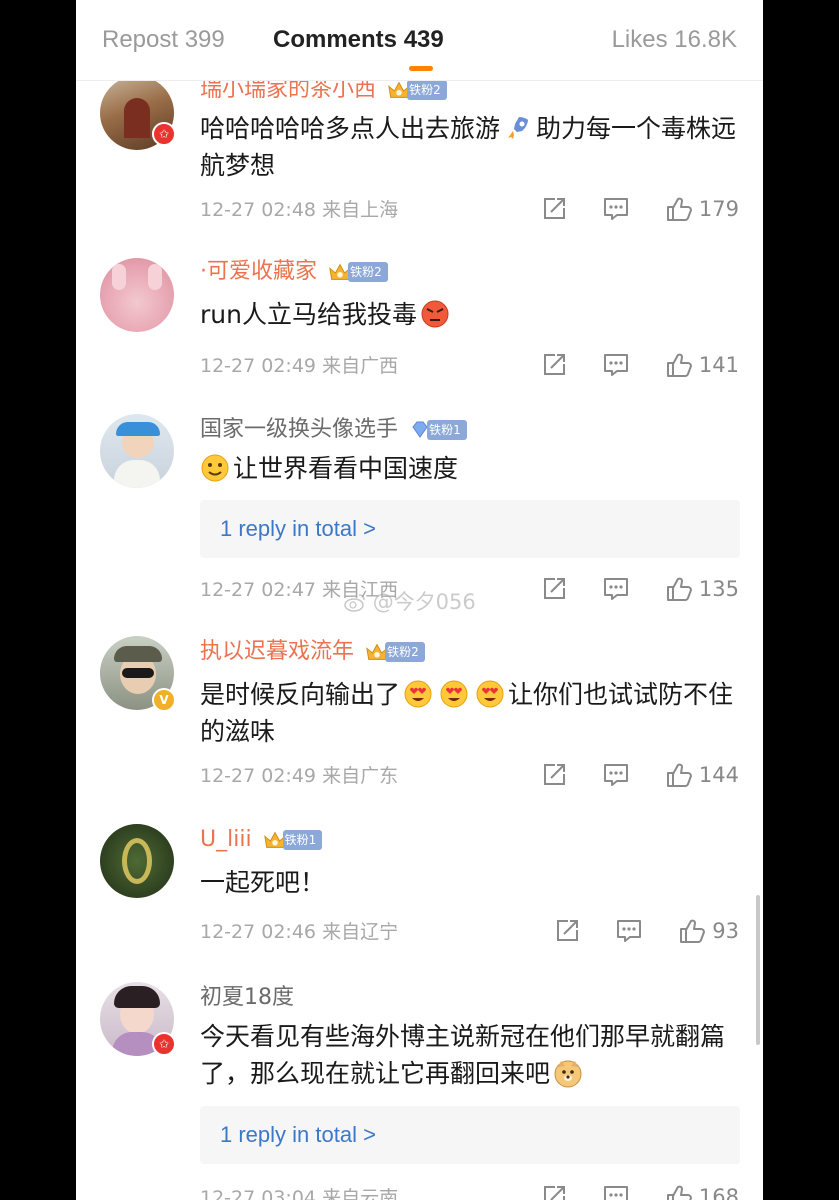 Image resolution: width=839 pixels, height=1200 pixels. Describe the element at coordinates (568, 1073) in the screenshot. I see `doge-emoji-icon` at that location.